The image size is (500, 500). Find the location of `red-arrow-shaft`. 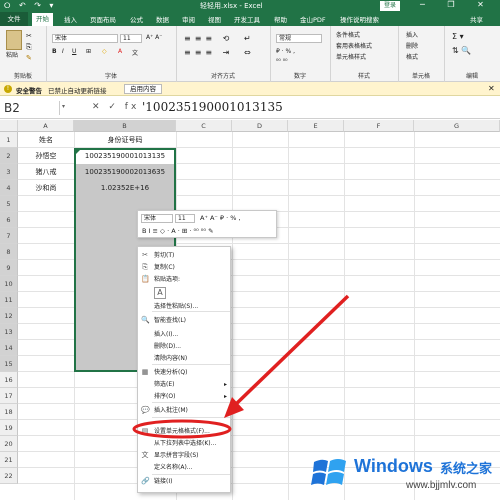

red-arrow-shaft is located at coordinates (291, 351).